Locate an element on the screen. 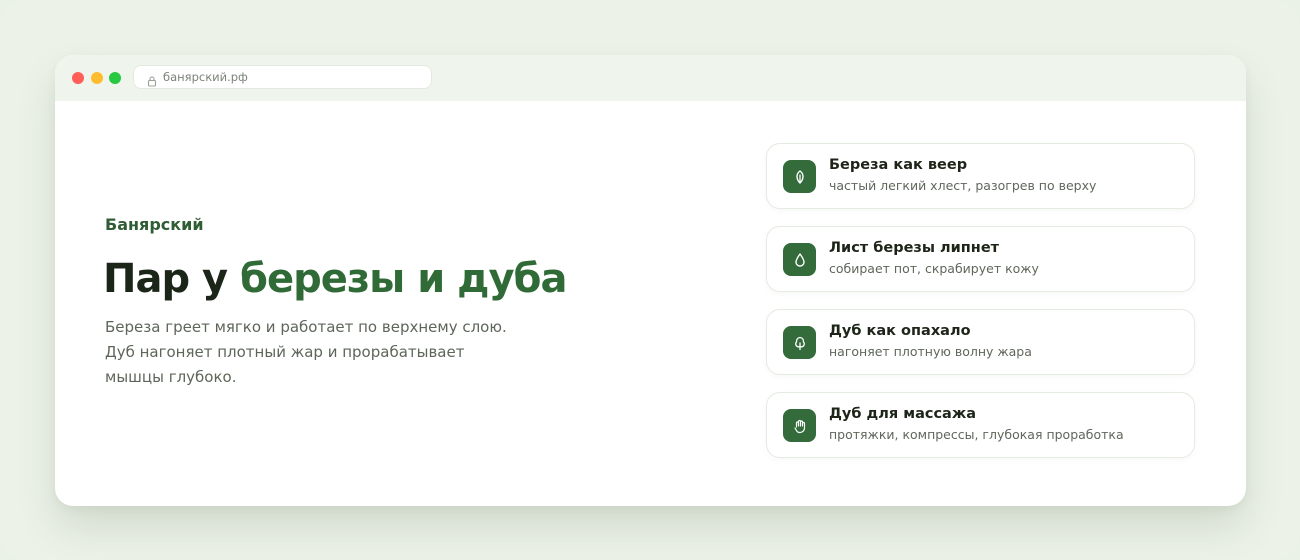 Image resolution: width=1300 pixels, height=560 pixels. feature-subtitle: частый легкий хлест, разогрев по верху is located at coordinates (963, 185).